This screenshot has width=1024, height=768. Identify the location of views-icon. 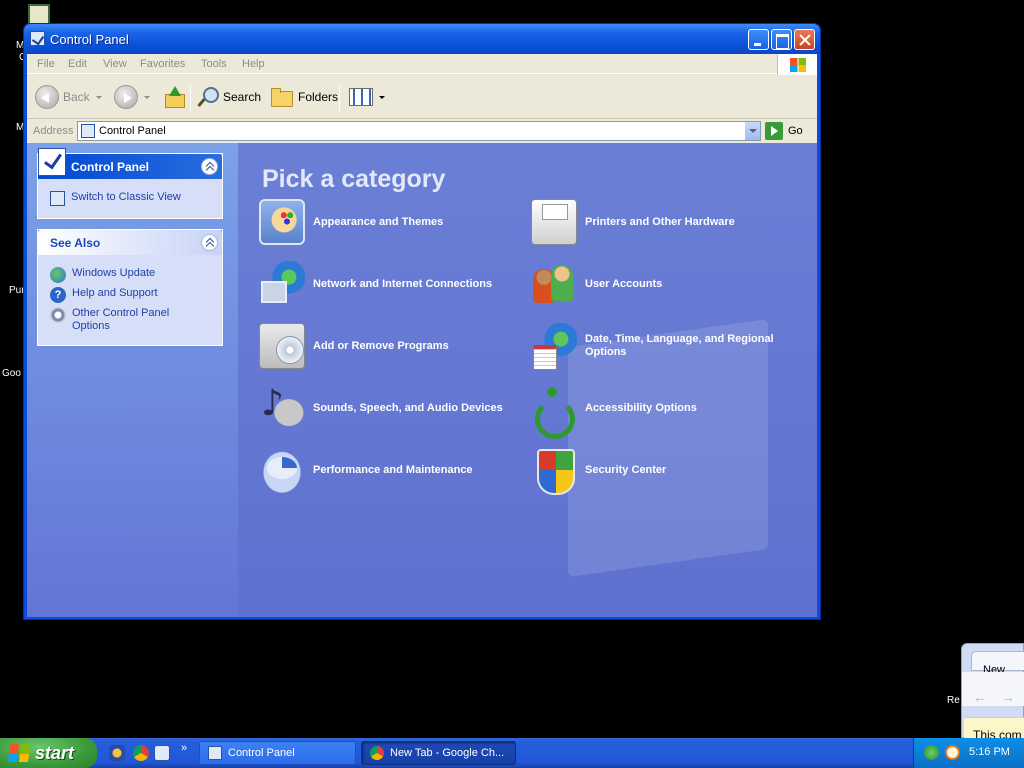
(361, 97).